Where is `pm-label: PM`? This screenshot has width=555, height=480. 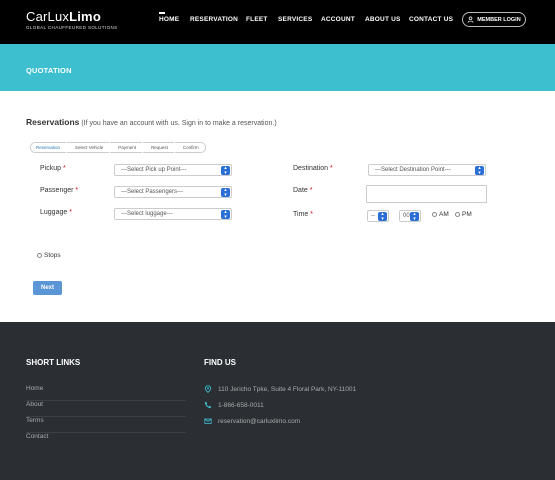
pm-label: PM is located at coordinates (467, 214).